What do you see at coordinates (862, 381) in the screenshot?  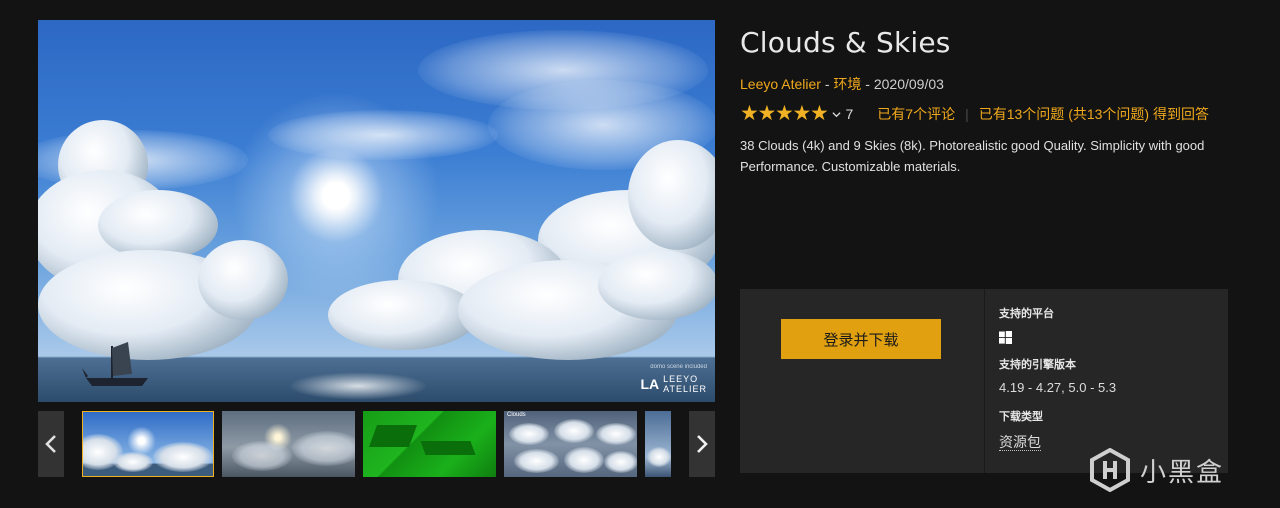 I see `purchase-action-area: 登录并下载` at bounding box center [862, 381].